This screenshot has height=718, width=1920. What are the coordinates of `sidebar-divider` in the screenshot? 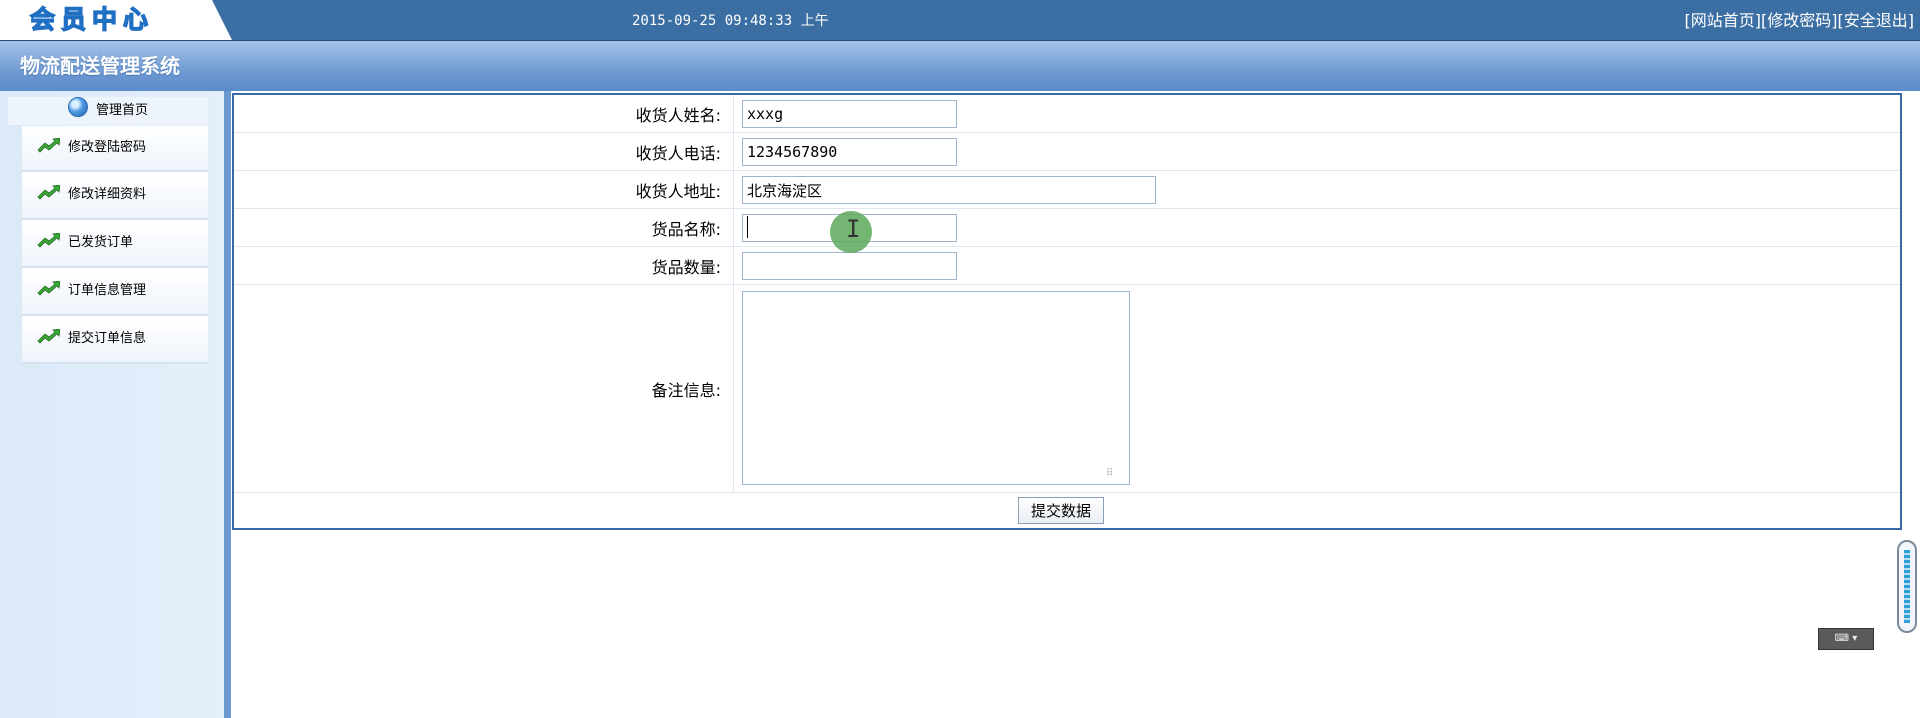 It's located at (227, 404).